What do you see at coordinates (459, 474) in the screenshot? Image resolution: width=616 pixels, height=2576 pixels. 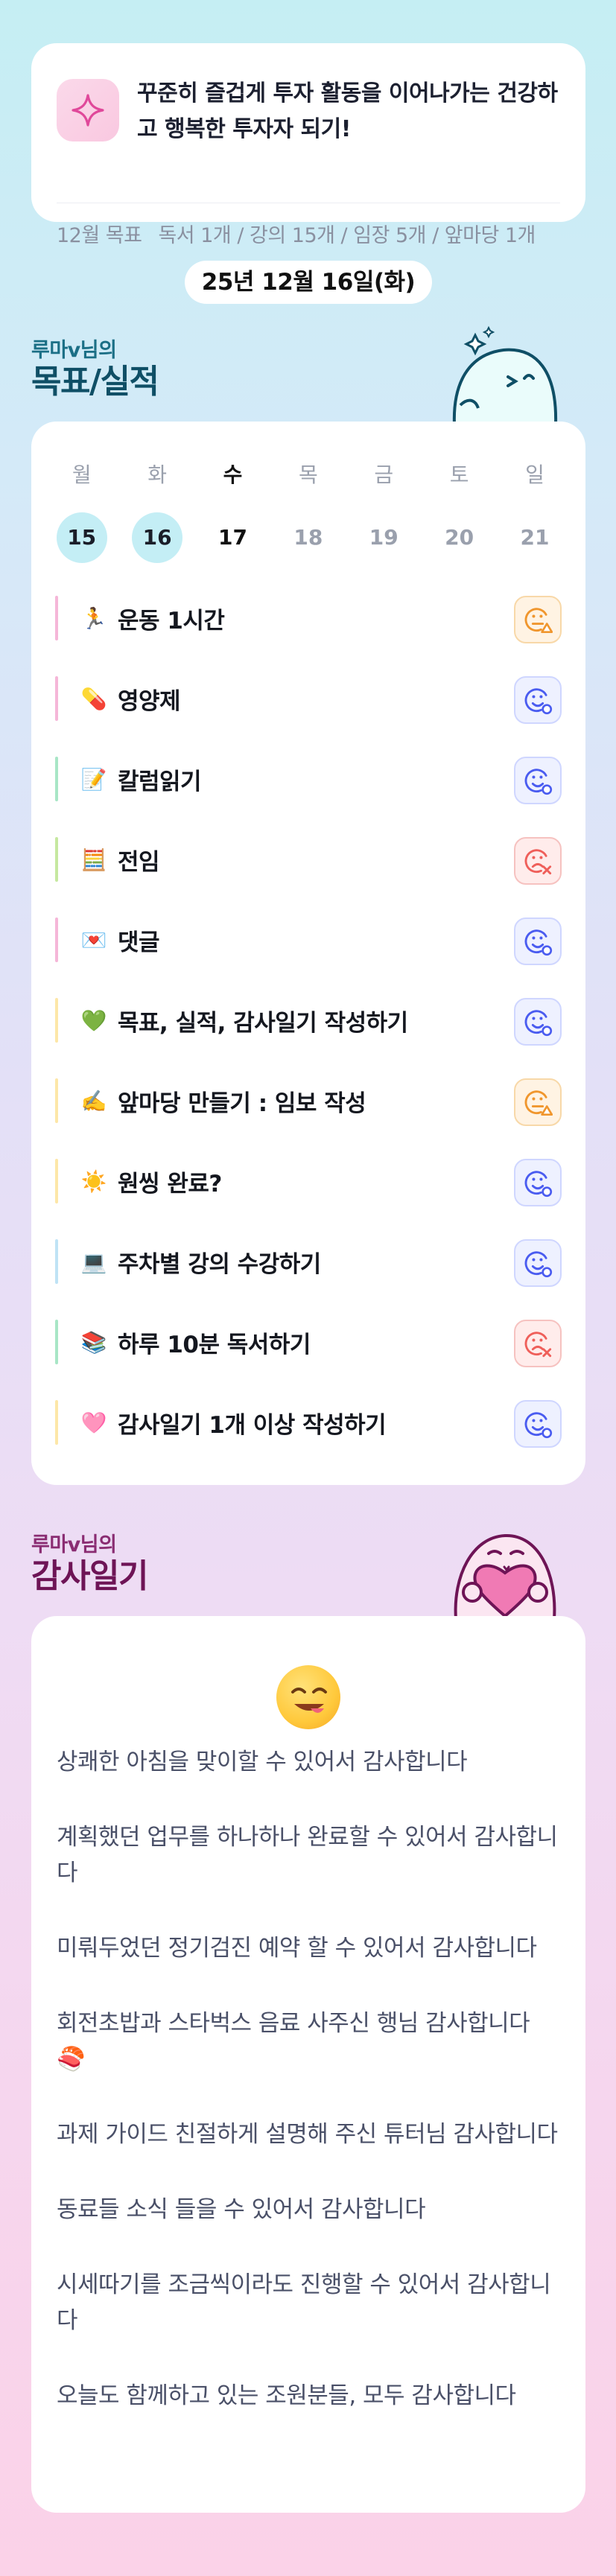 I see `day-name: 토` at bounding box center [459, 474].